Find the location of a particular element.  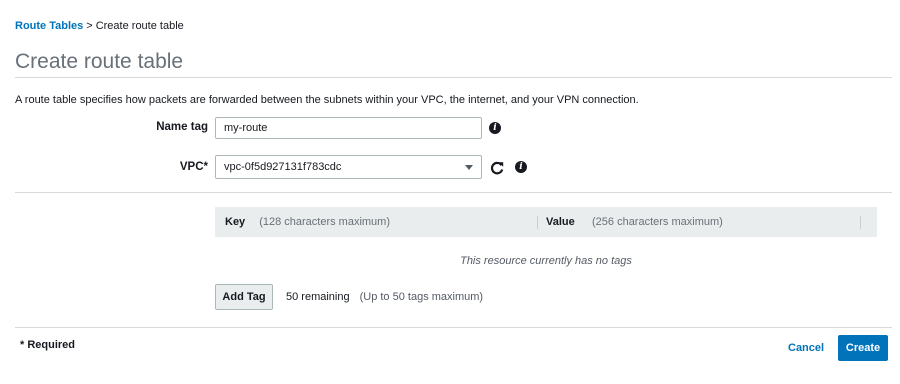

tag-key-hint: (128 characters maximum) is located at coordinates (325, 222).